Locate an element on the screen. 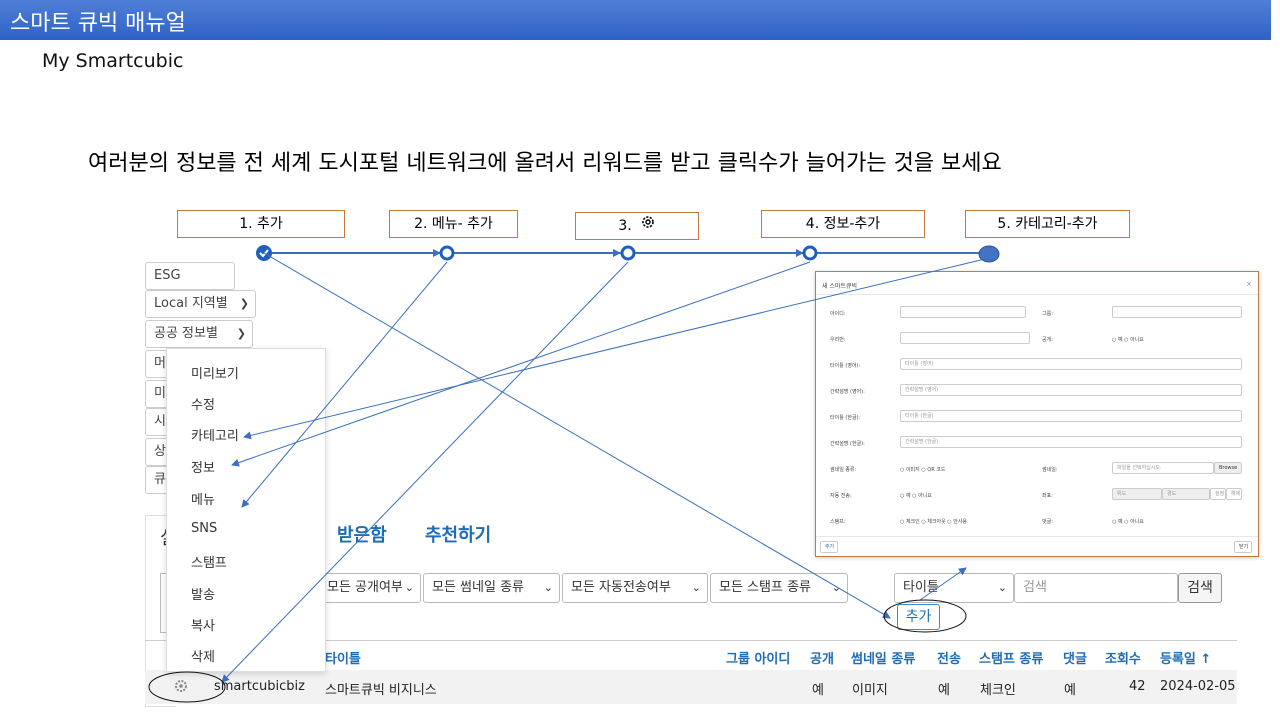 The width and height of the screenshot is (1280, 720). step-3-node is located at coordinates (628, 253).